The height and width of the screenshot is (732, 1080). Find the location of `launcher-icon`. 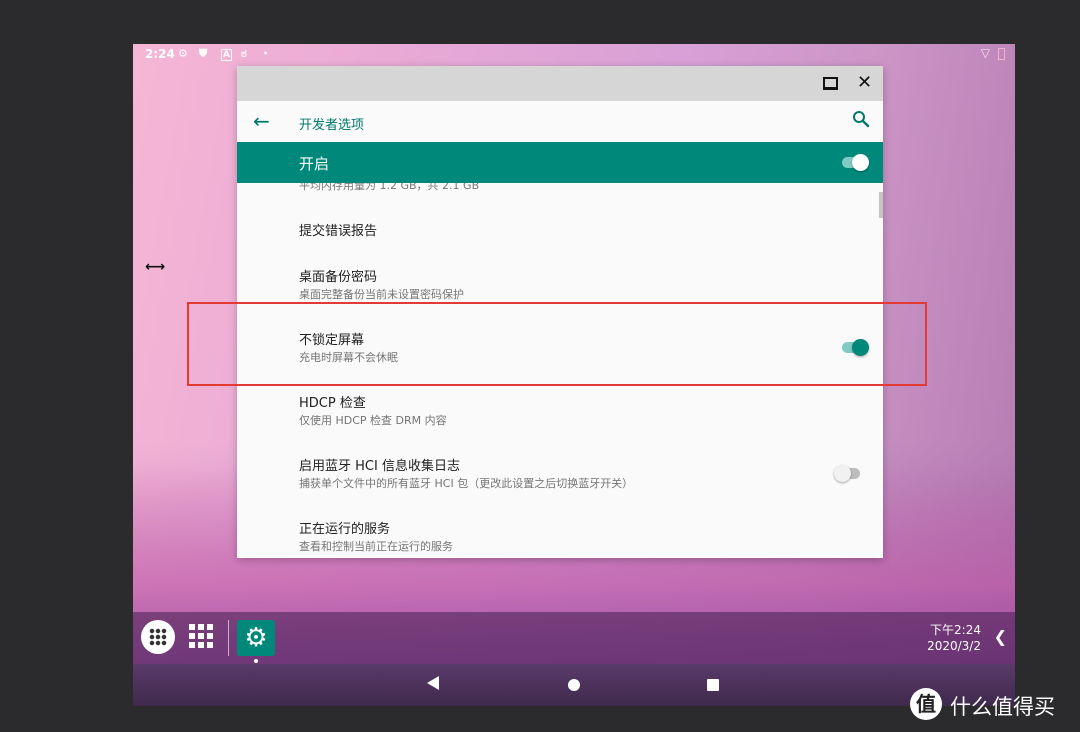

launcher-icon is located at coordinates (158, 637).